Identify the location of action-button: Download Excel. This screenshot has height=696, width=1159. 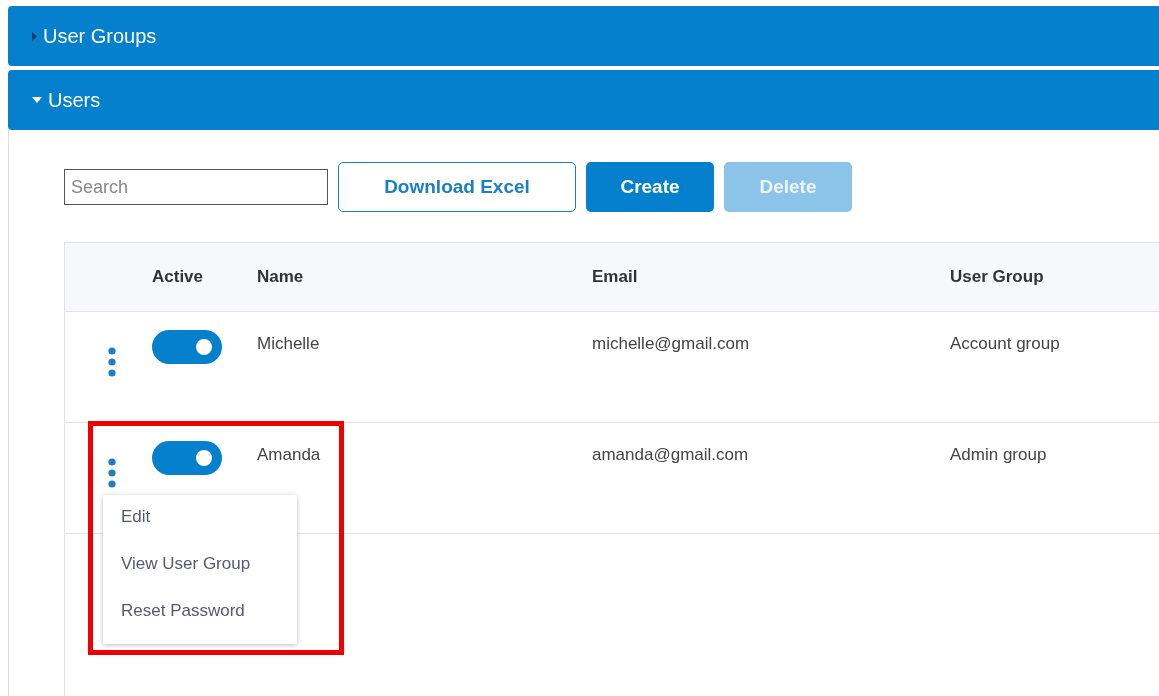
(457, 187).